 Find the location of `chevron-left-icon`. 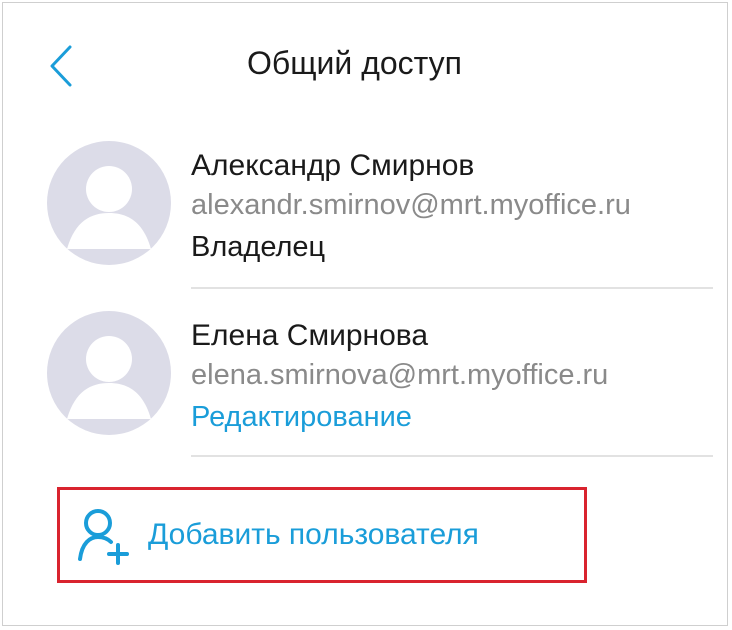

chevron-left-icon is located at coordinates (61, 66).